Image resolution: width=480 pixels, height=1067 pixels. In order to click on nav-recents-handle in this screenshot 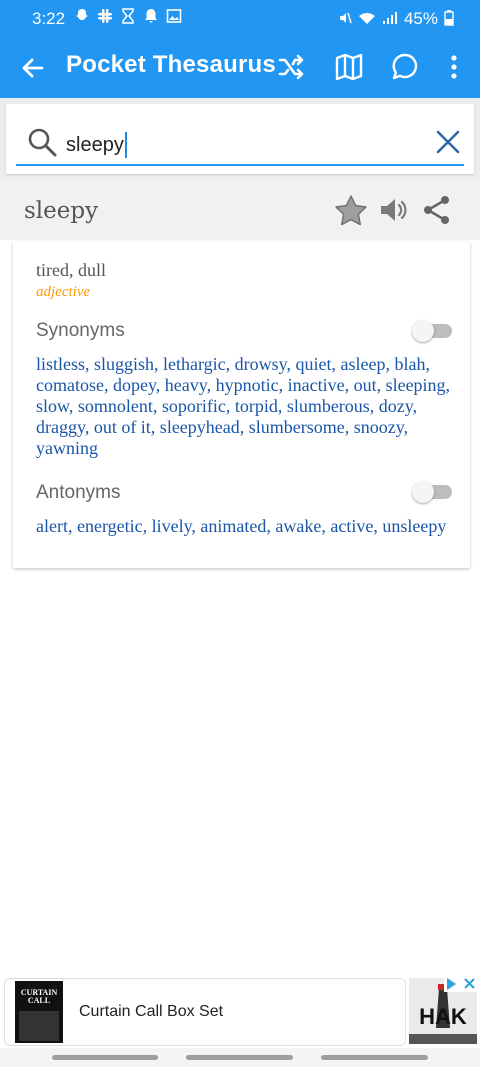, I will do `click(105, 1057)`.